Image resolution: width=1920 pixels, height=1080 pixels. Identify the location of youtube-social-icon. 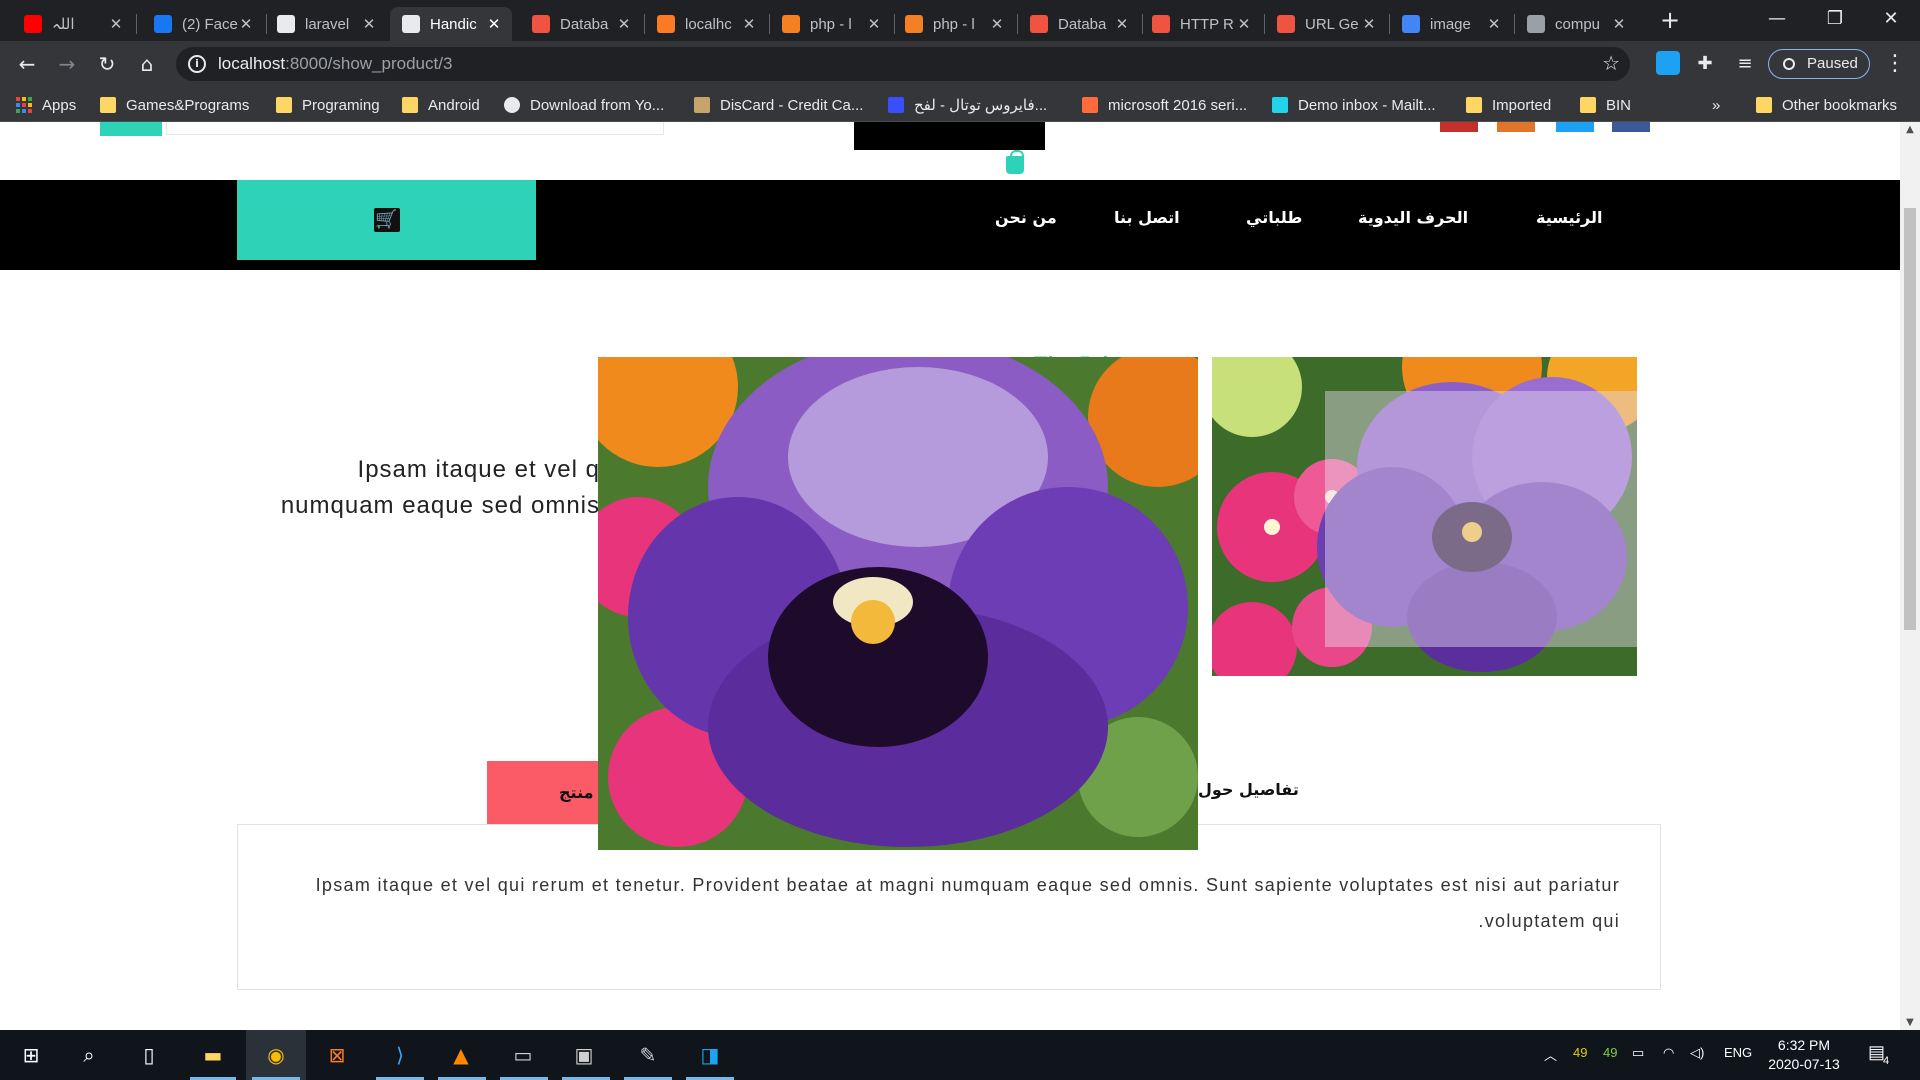
(1459, 127).